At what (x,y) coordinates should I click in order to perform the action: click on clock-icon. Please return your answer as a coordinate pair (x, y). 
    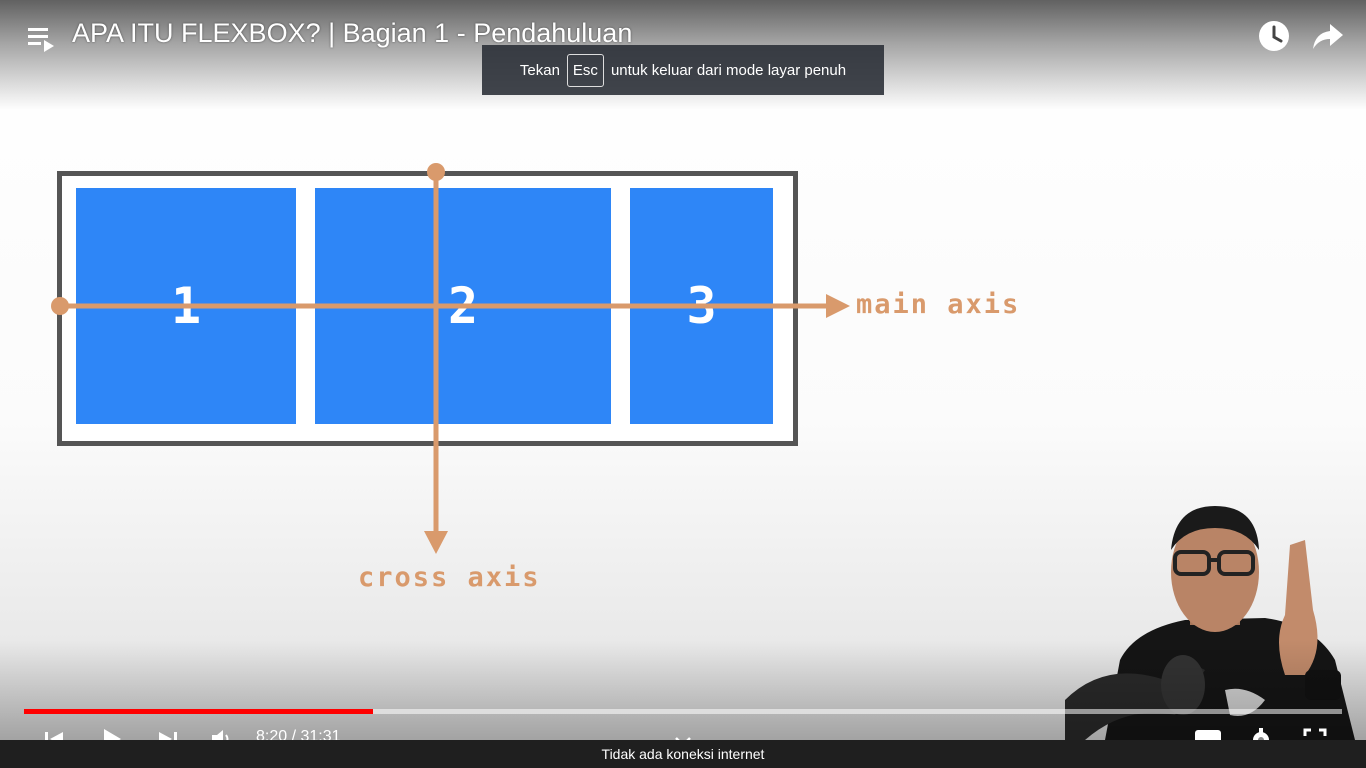
    Looking at the image, I should click on (1274, 36).